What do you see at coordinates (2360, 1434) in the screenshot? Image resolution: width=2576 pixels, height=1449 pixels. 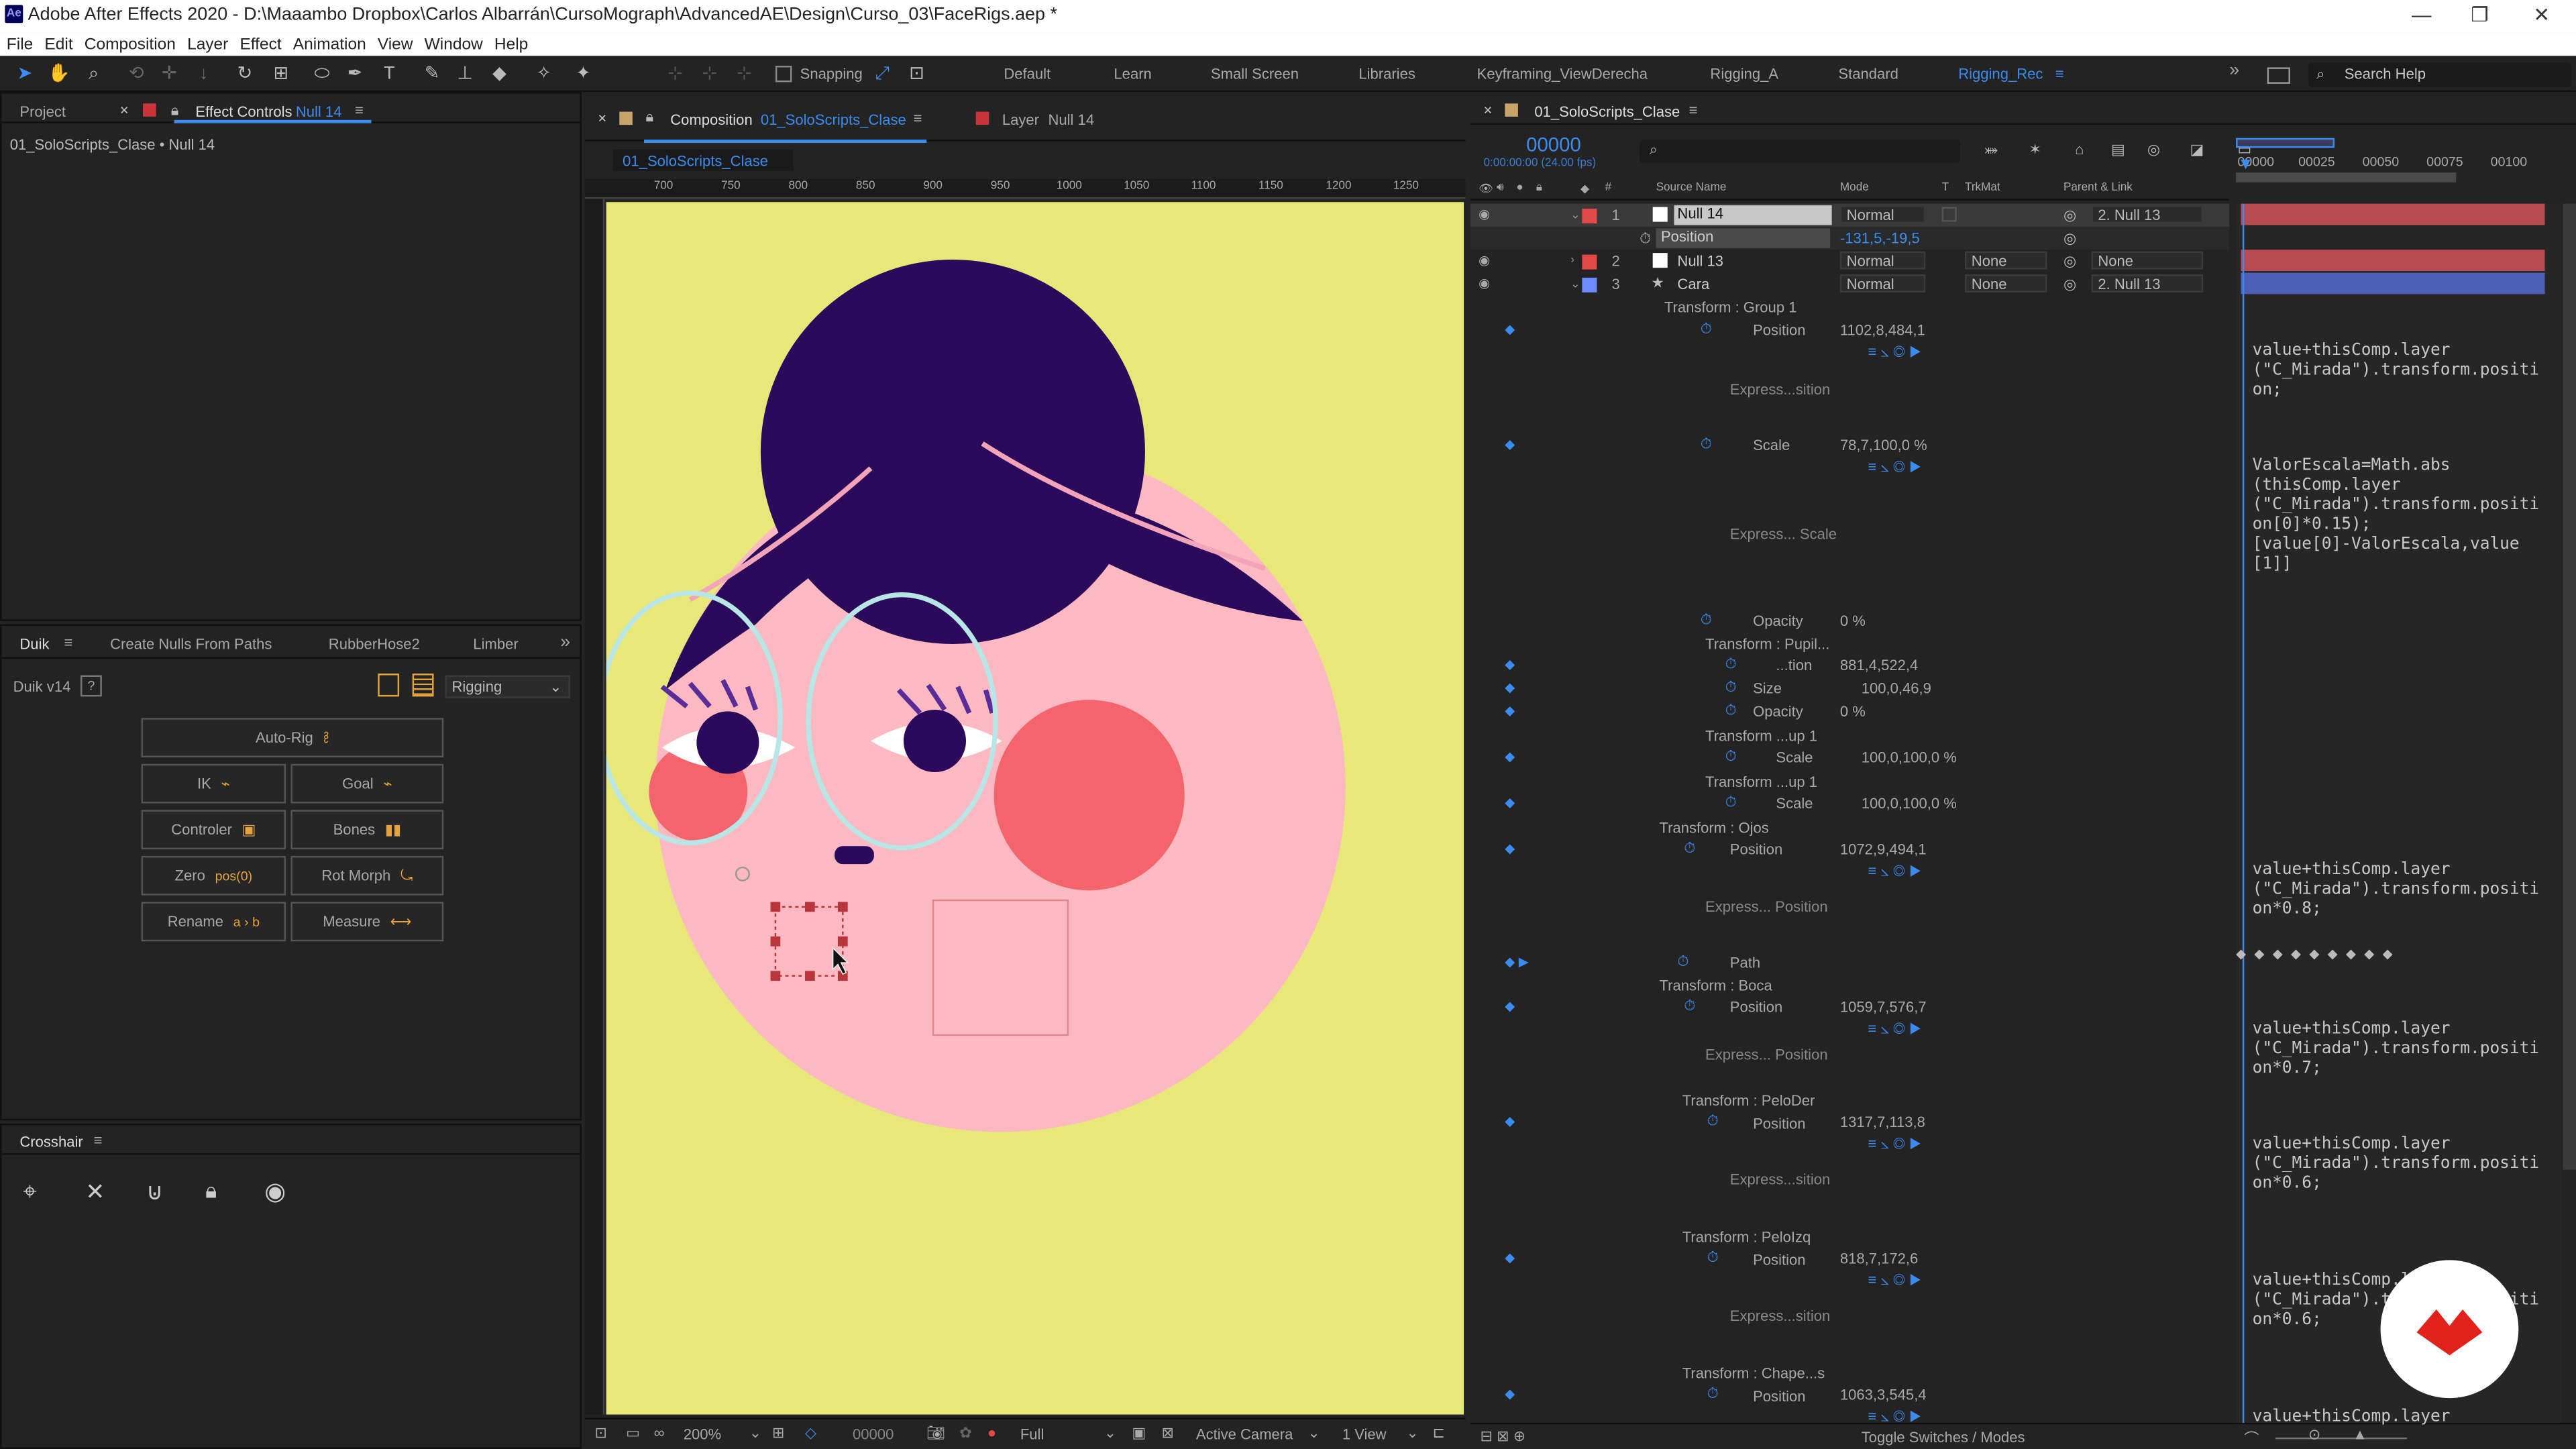 I see `zoom-in-icon: ▲` at bounding box center [2360, 1434].